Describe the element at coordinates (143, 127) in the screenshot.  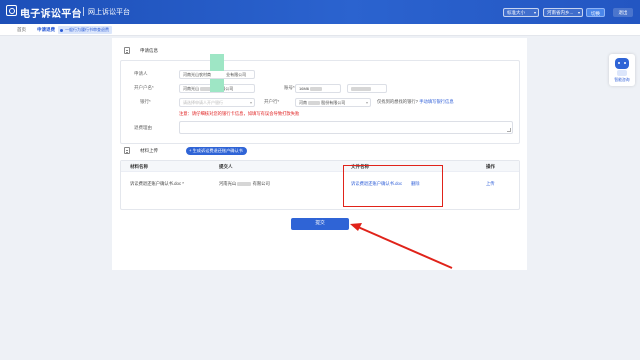
I see `reason-label: 退费理由` at that location.